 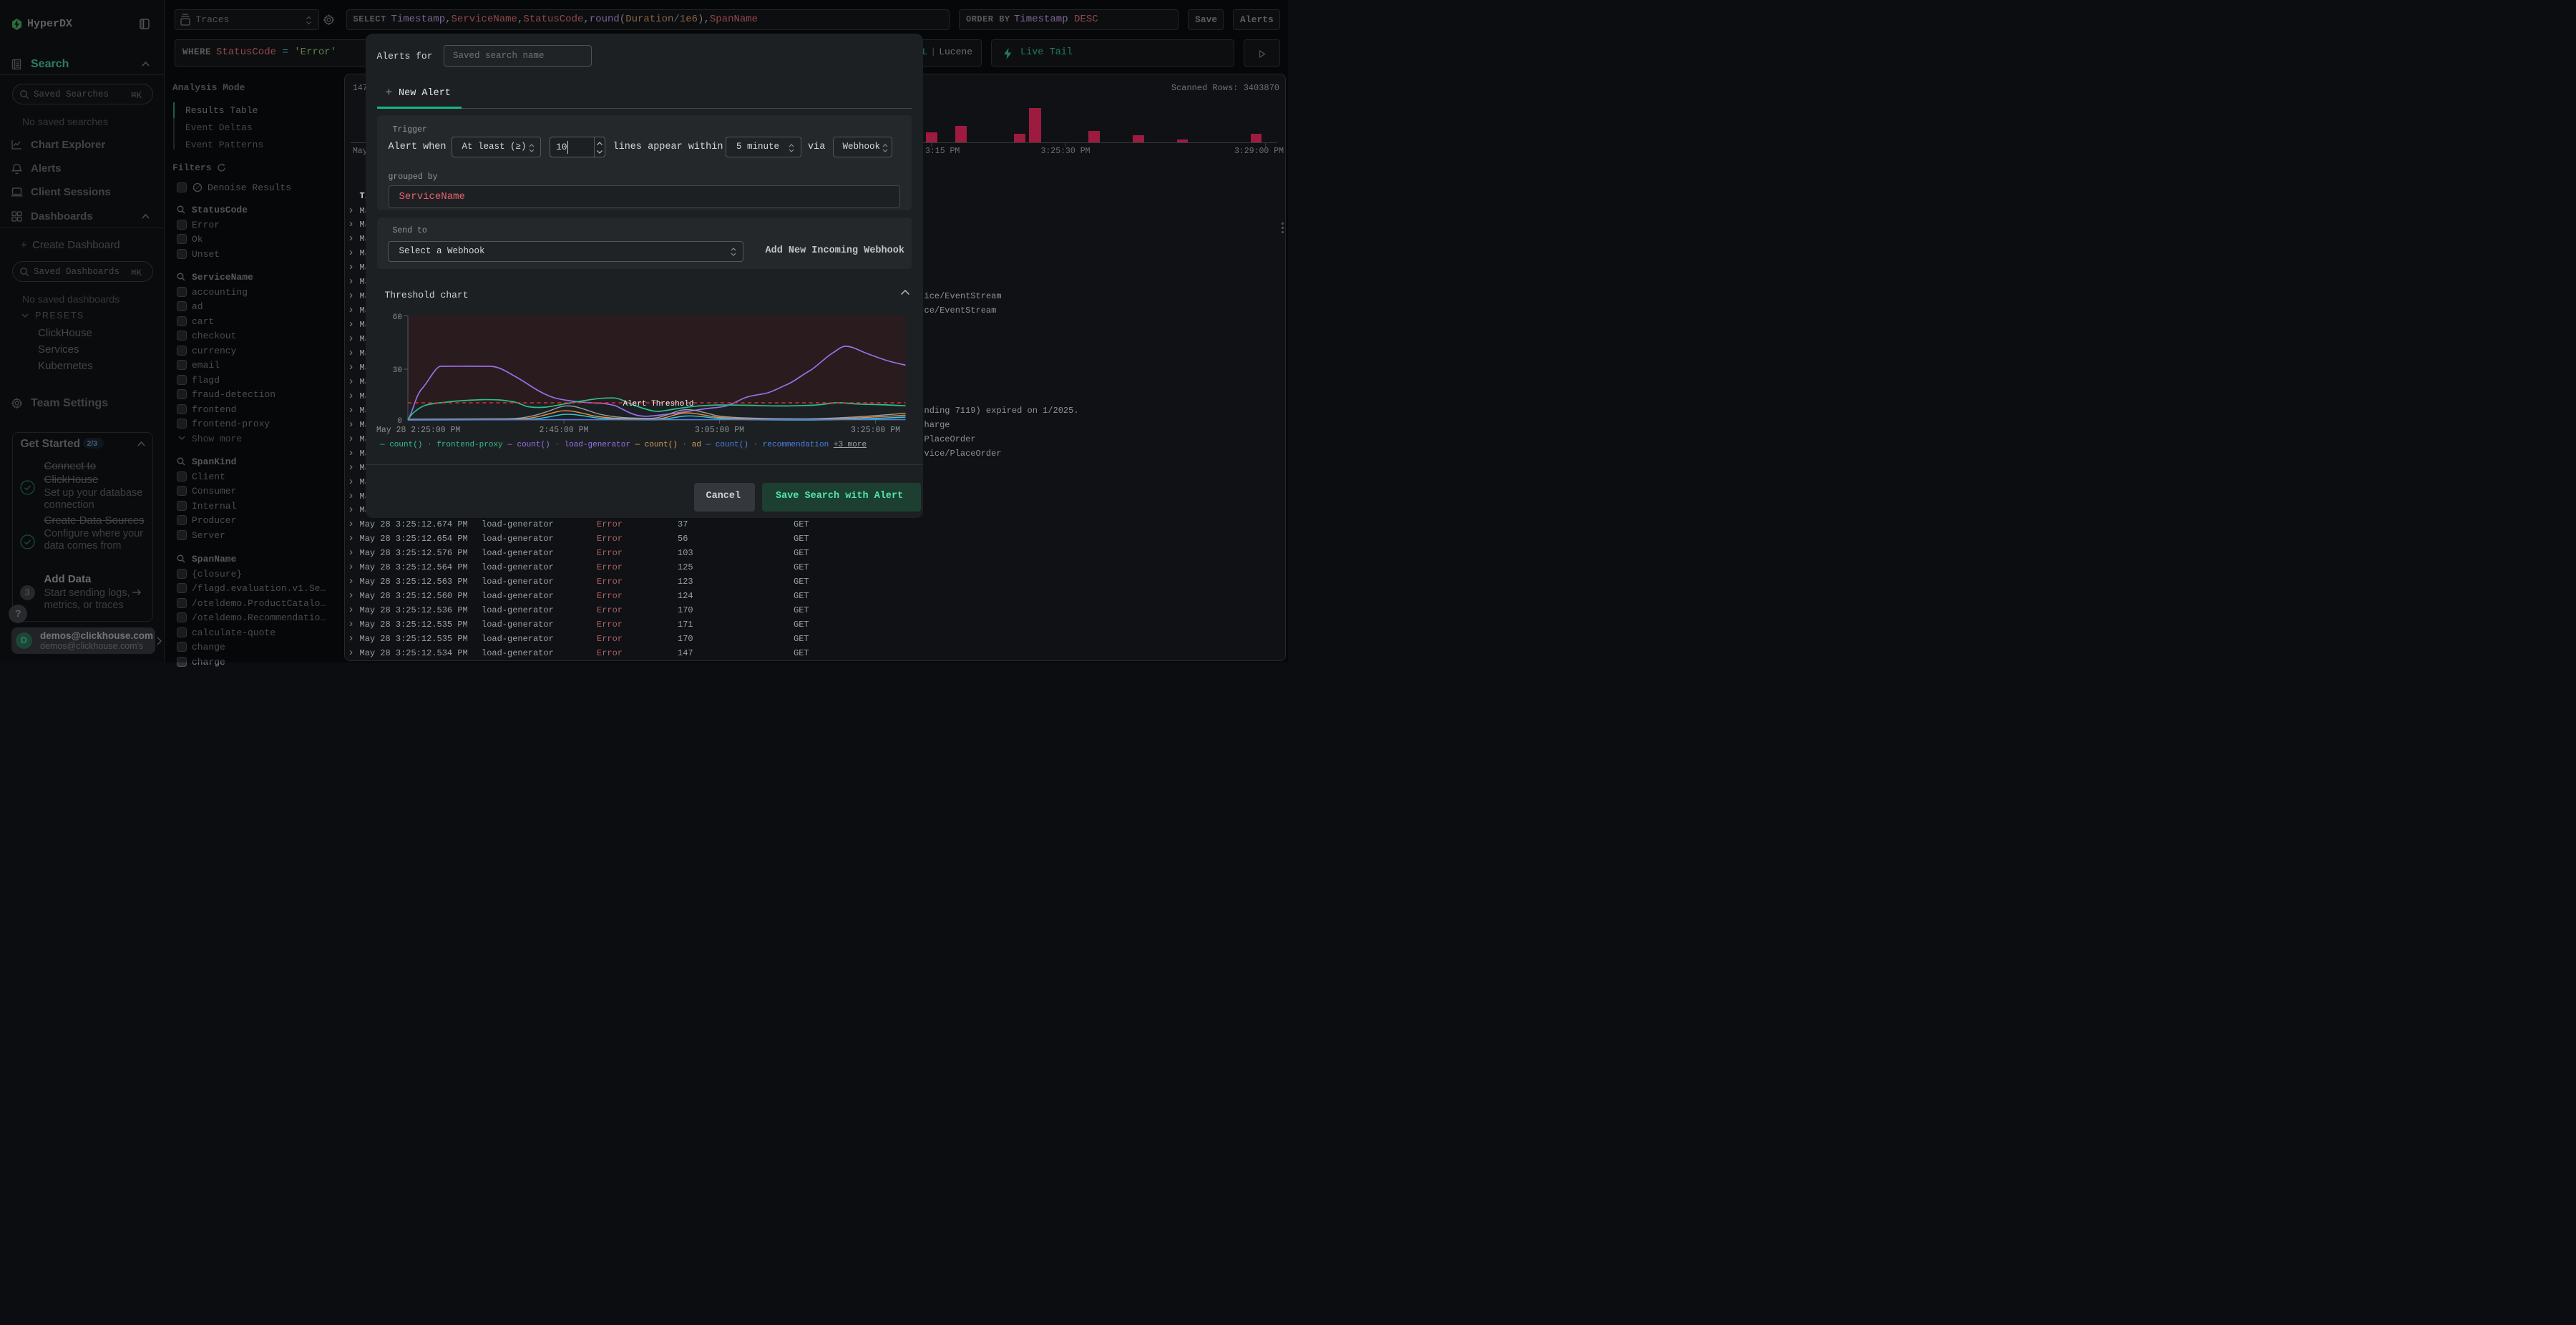 I want to click on svg-text: 2:45:00 PM, so click(x=563, y=430).